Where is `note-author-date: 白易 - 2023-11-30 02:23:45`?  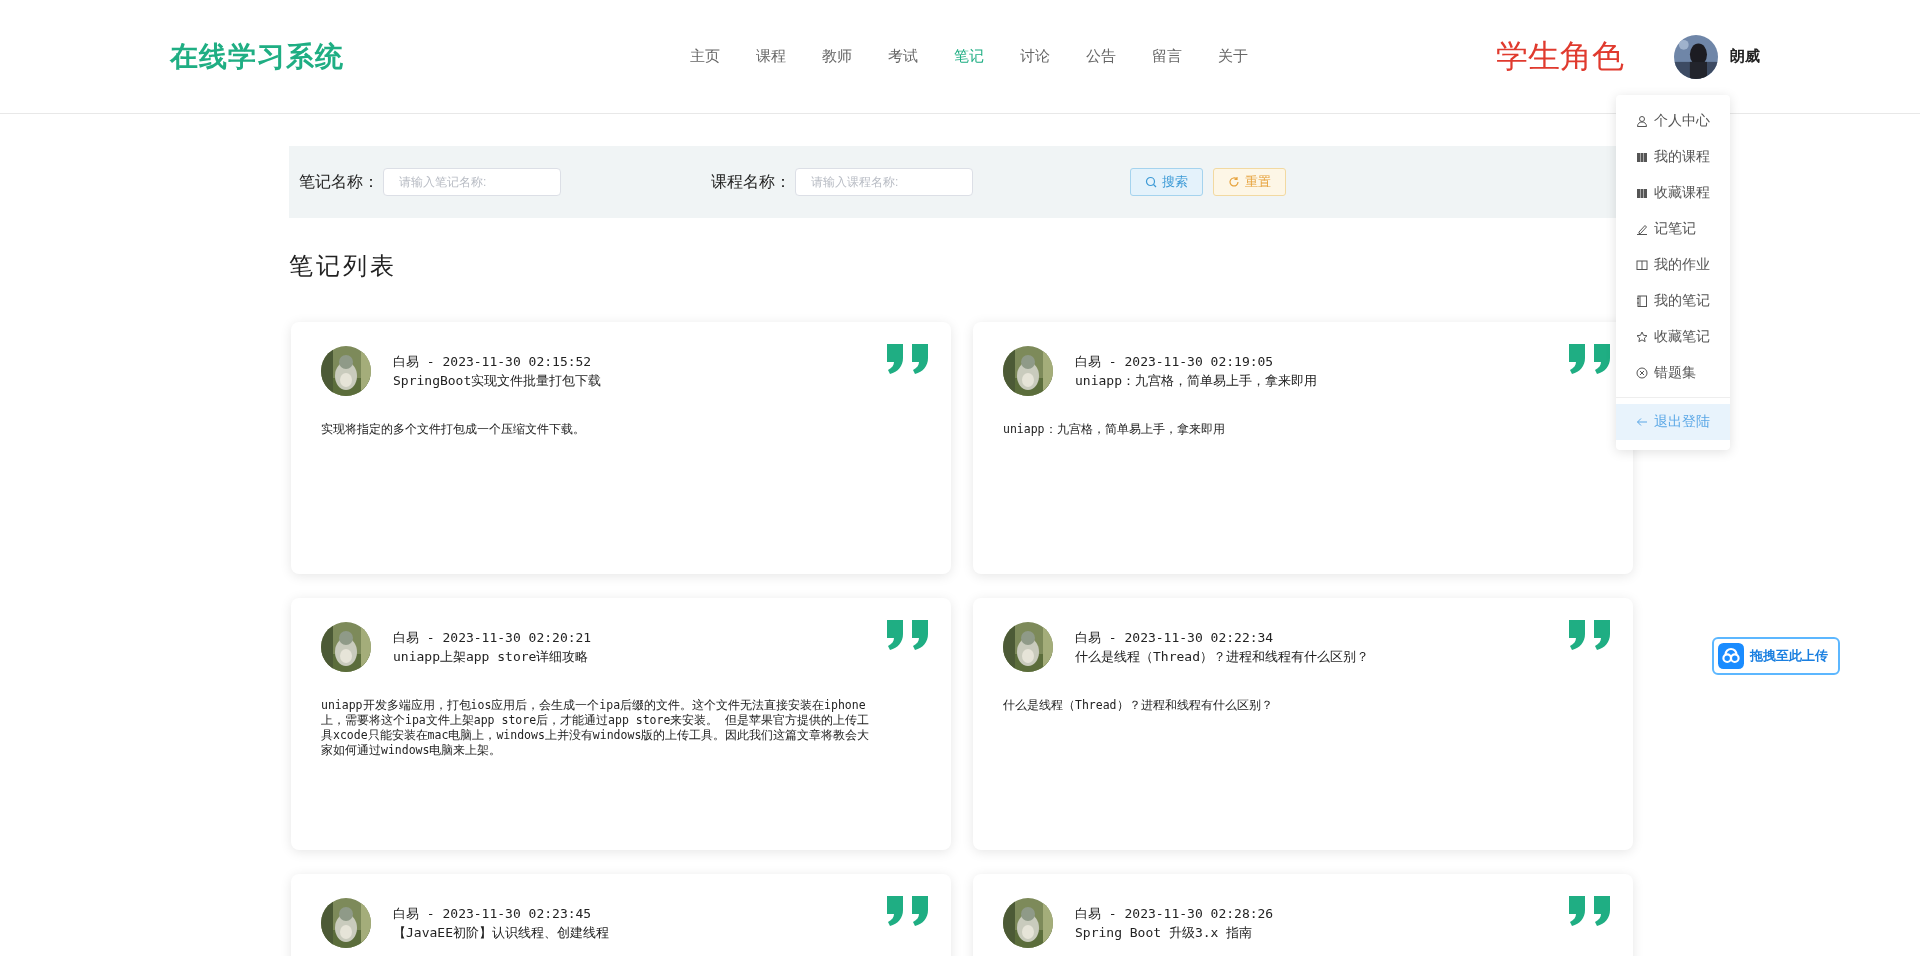 note-author-date: 白易 - 2023-11-30 02:23:45 is located at coordinates (493, 914).